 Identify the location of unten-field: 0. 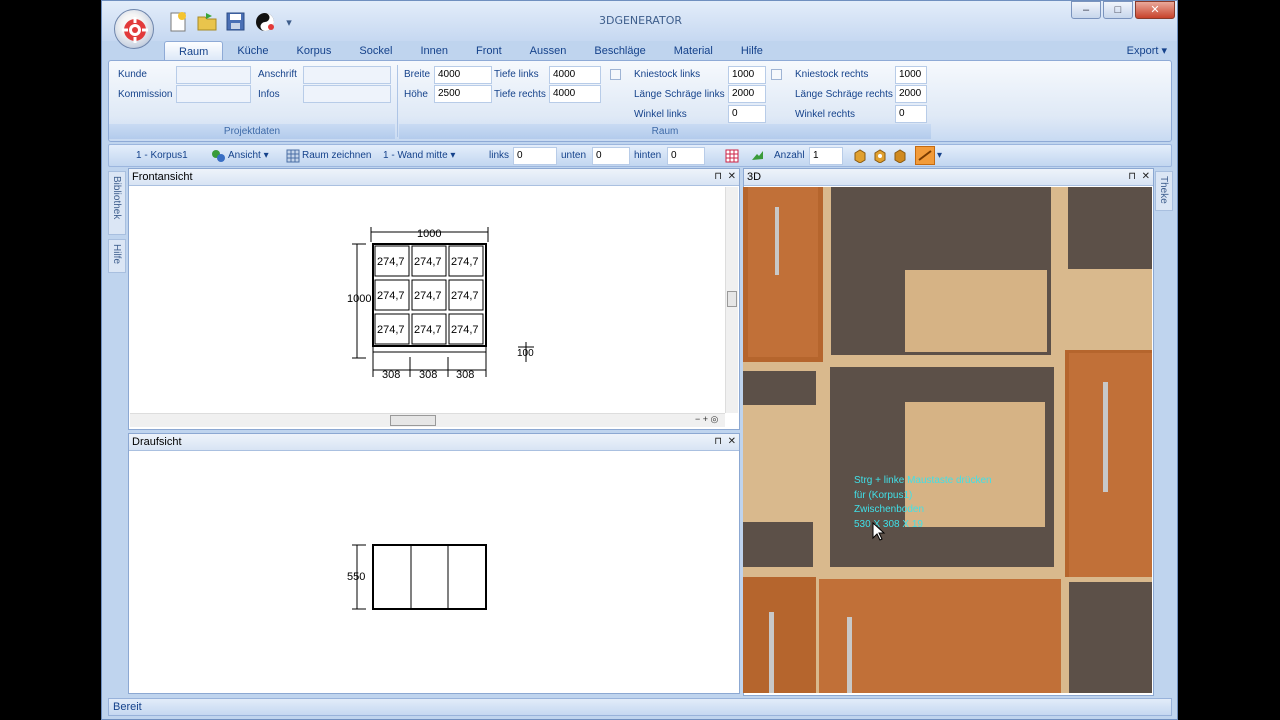
(611, 156).